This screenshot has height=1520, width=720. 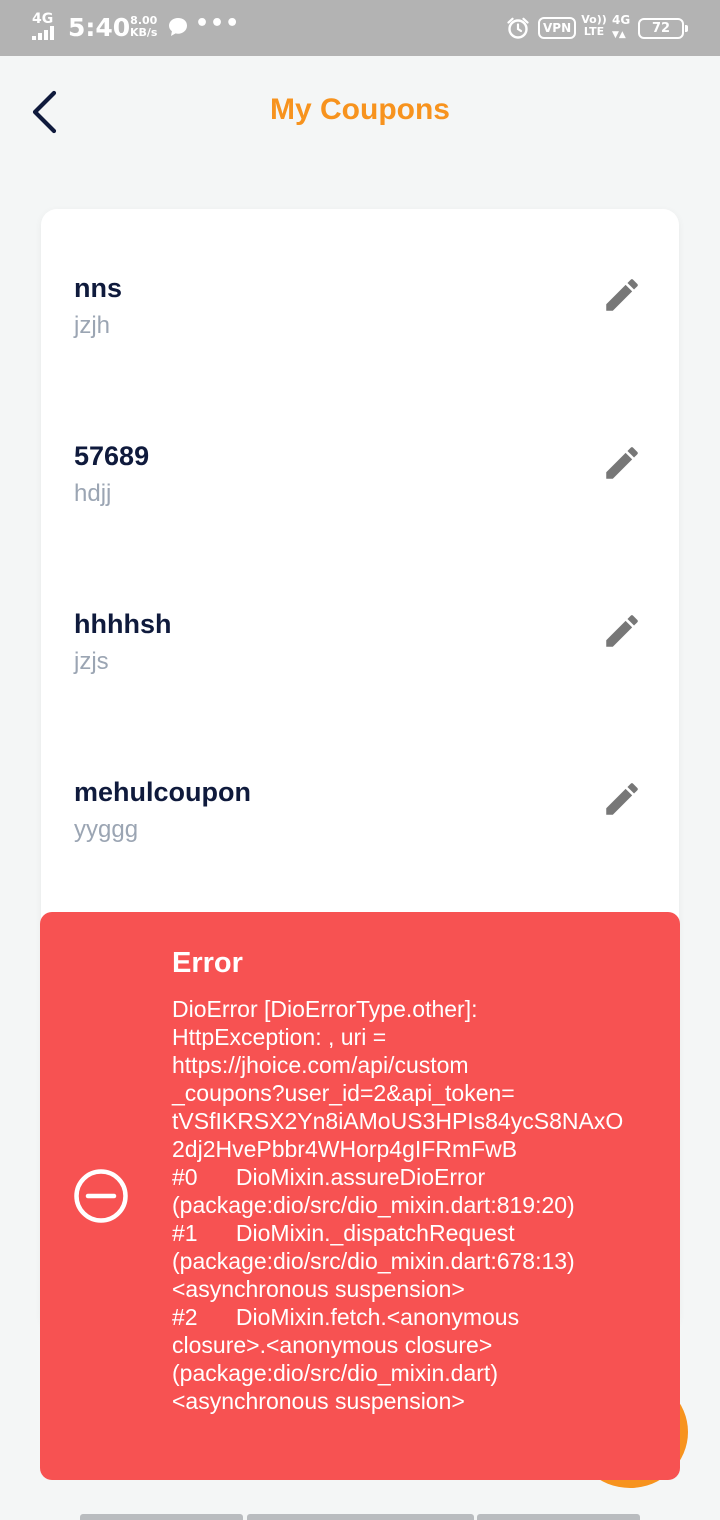 I want to click on clock: 5:40, so click(x=99, y=27).